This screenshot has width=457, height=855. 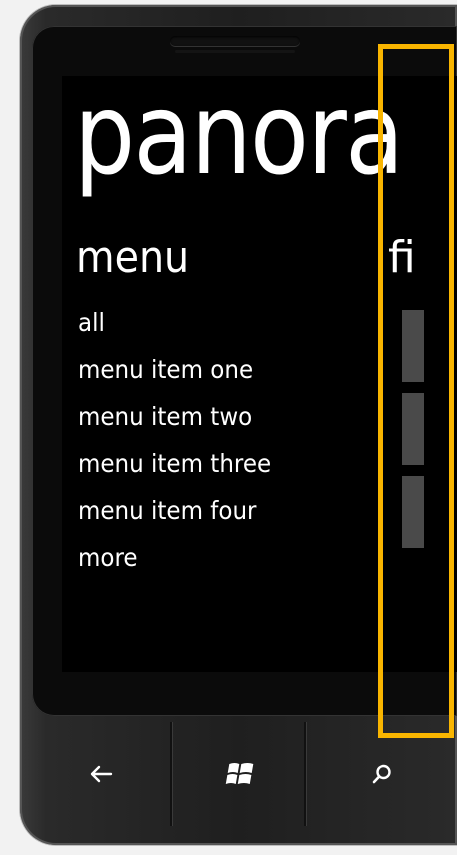 What do you see at coordinates (174, 425) in the screenshot?
I see `menu-item-two: menu item two` at bounding box center [174, 425].